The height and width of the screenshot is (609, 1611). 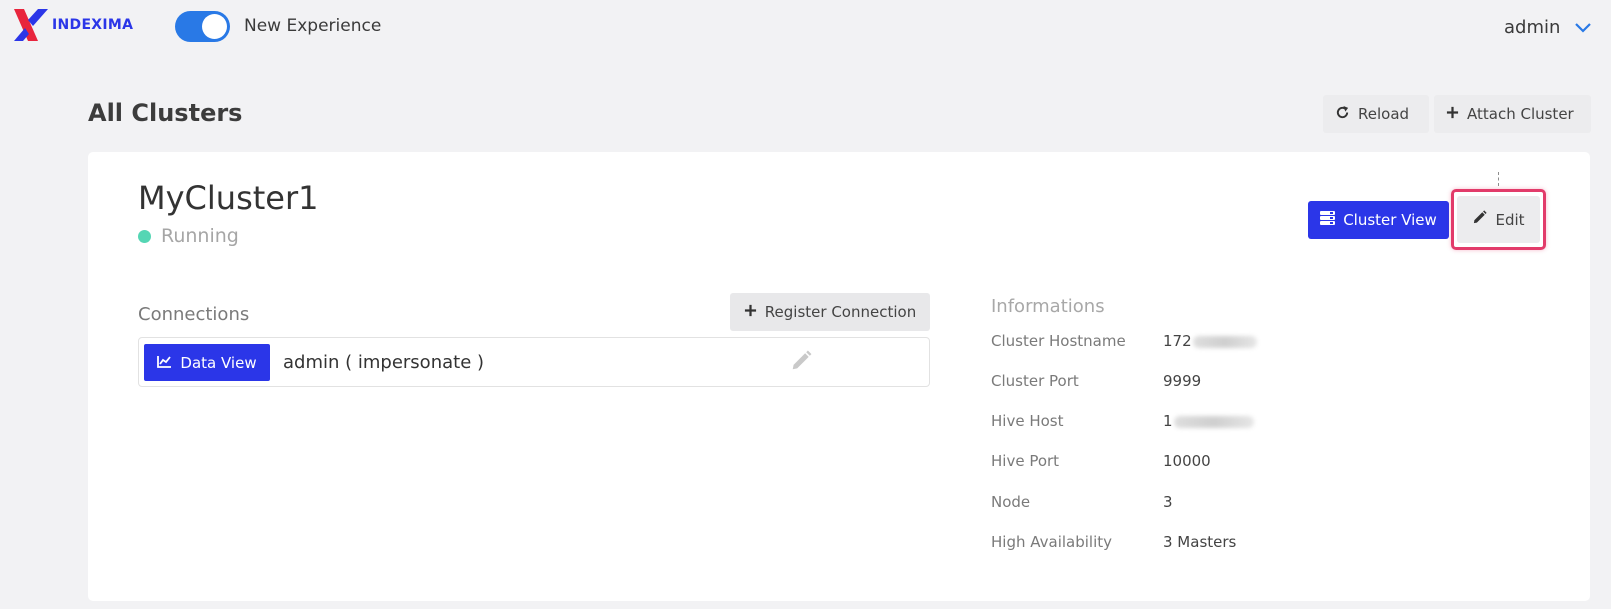 What do you see at coordinates (384, 362) in the screenshot?
I see `connection-user: admin ( impersonate )` at bounding box center [384, 362].